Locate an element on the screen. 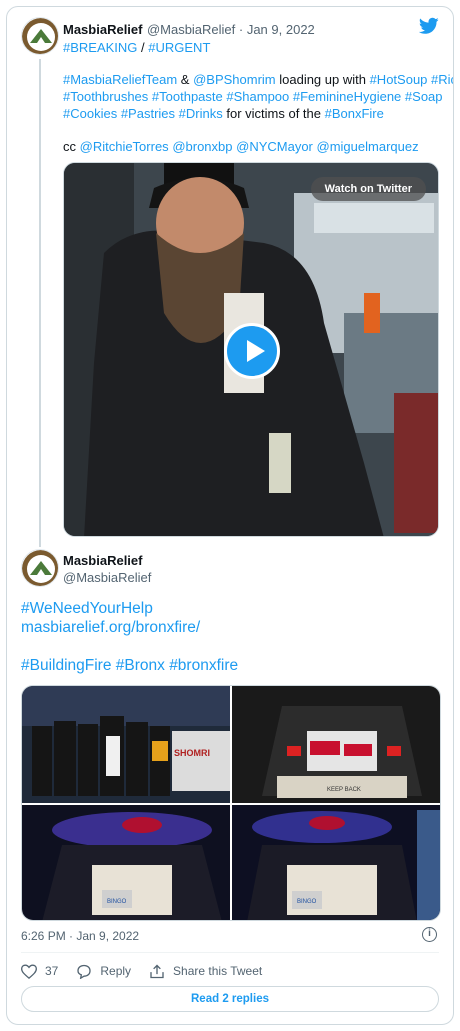 The height and width of the screenshot is (1031, 460). hashtag: #Toothbrushes is located at coordinates (105, 96).